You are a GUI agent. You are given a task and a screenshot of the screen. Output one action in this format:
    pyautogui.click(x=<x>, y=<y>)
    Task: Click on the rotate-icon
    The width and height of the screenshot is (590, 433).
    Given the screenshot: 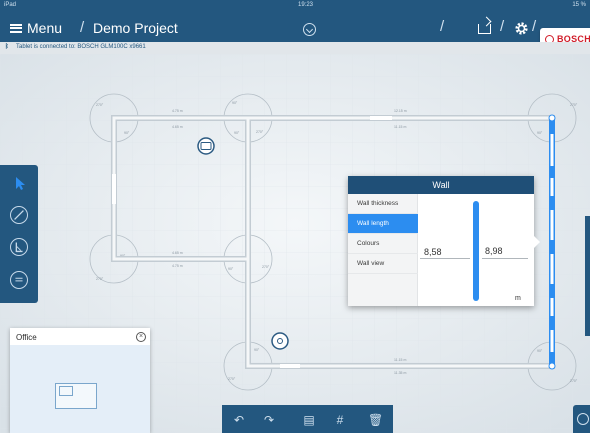 What is the action you would take?
    pyautogui.click(x=583, y=419)
    